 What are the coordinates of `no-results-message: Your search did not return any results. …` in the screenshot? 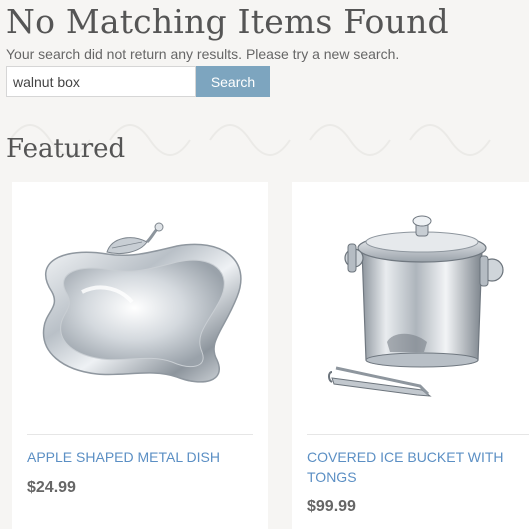 It's located at (203, 54).